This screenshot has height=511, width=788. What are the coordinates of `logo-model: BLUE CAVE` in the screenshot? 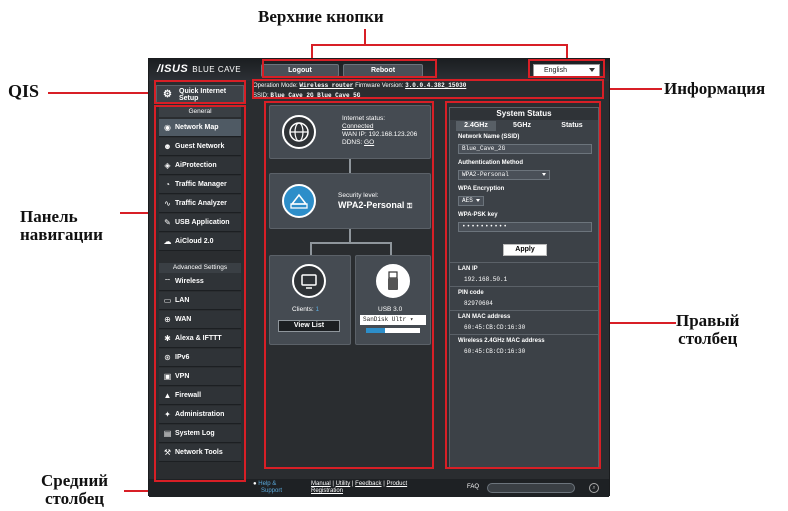 It's located at (217, 69).